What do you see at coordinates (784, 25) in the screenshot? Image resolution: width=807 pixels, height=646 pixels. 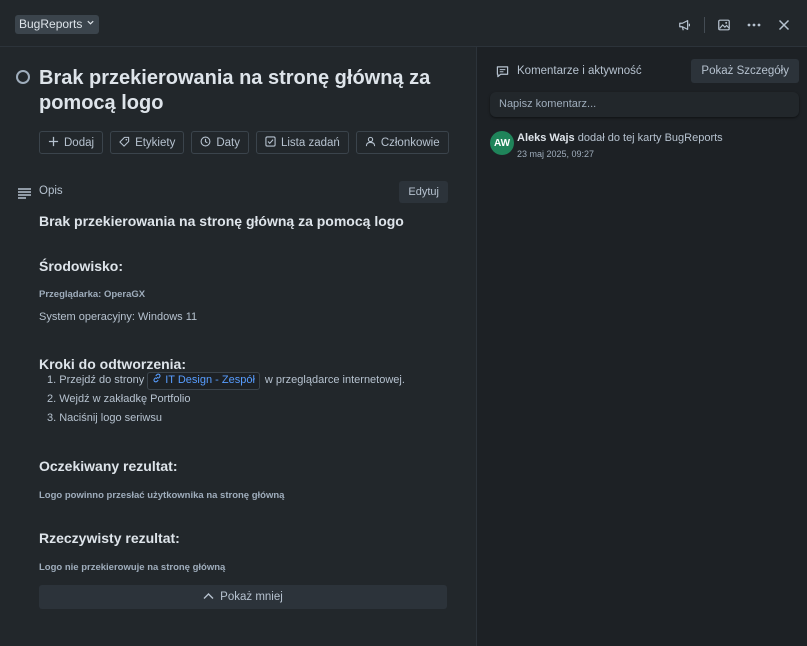 I see `close-icon` at bounding box center [784, 25].